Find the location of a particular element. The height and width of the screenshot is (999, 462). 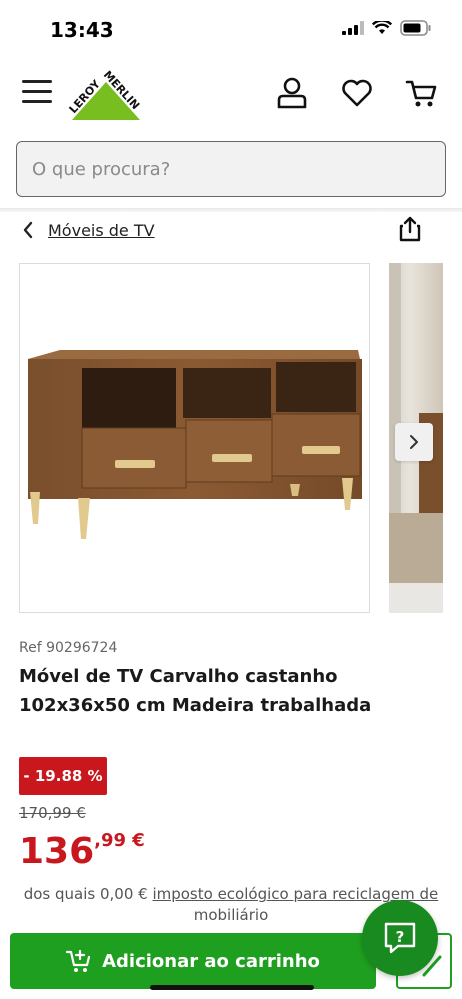

question-chat-icon: ? is located at coordinates (400, 938).